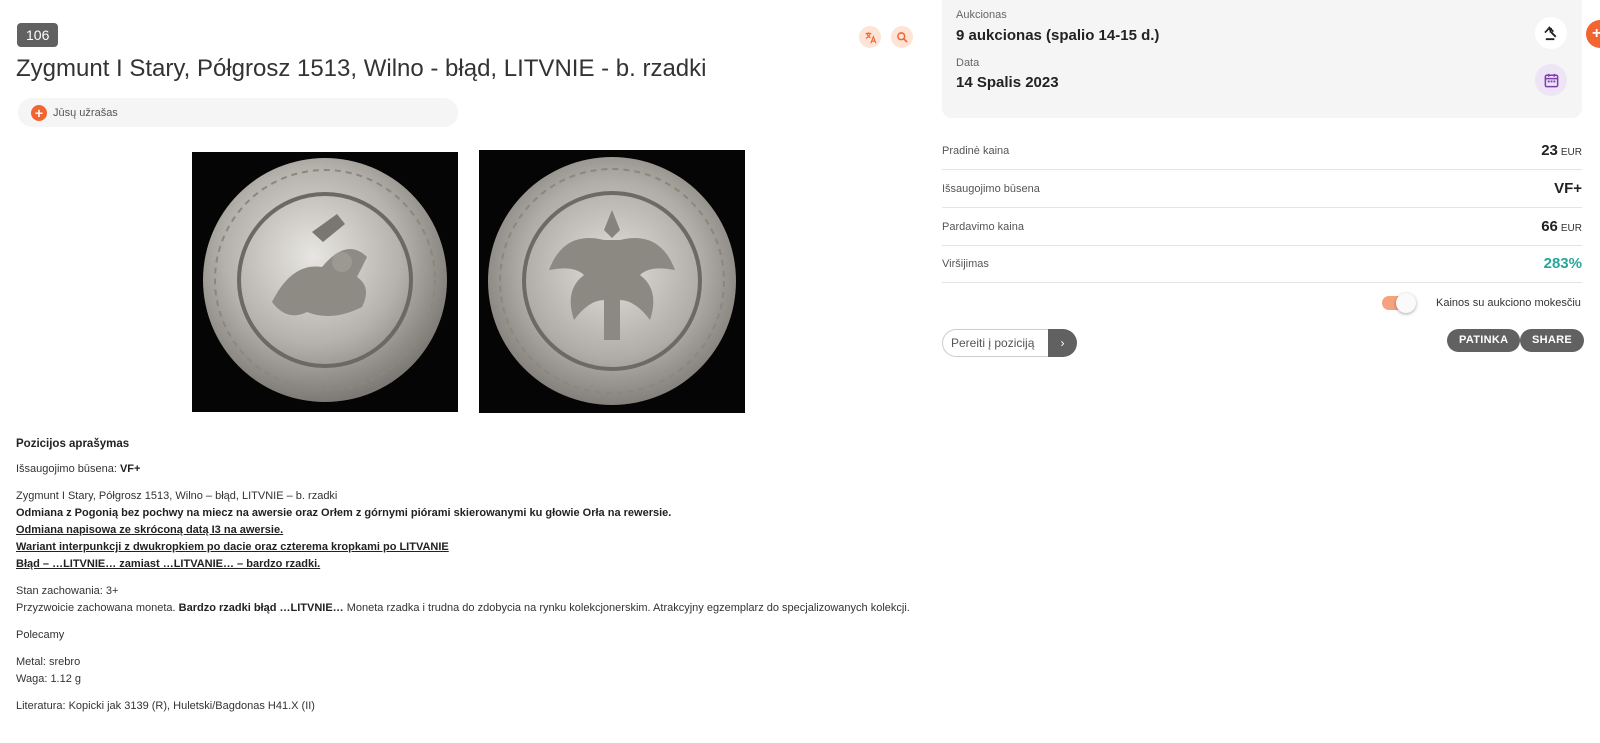 The width and height of the screenshot is (1600, 743). I want to click on price-value: 23 EUR, so click(1561, 150).